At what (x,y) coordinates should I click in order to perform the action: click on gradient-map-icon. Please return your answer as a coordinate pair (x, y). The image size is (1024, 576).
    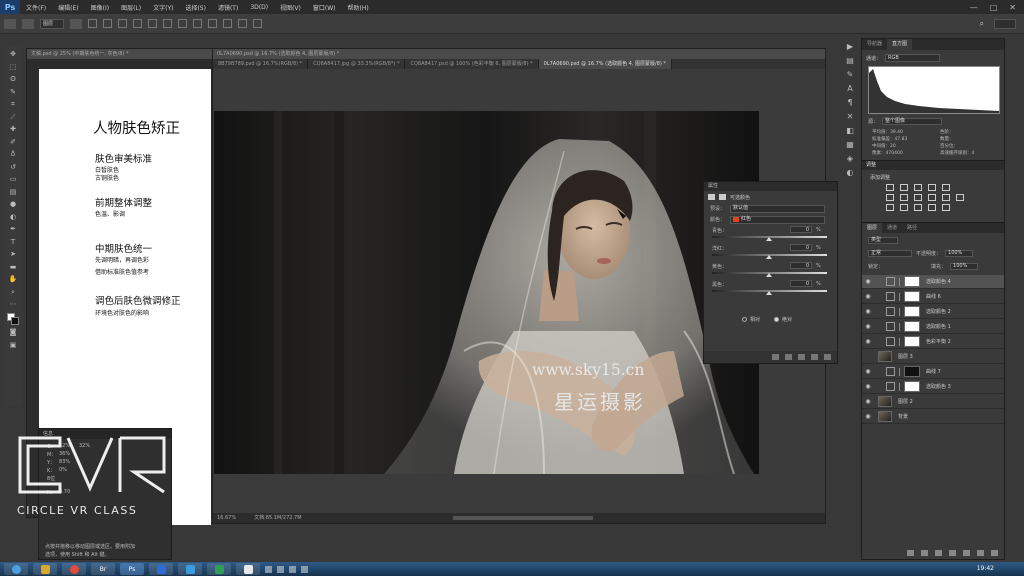
    Looking at the image, I should click on (932, 207).